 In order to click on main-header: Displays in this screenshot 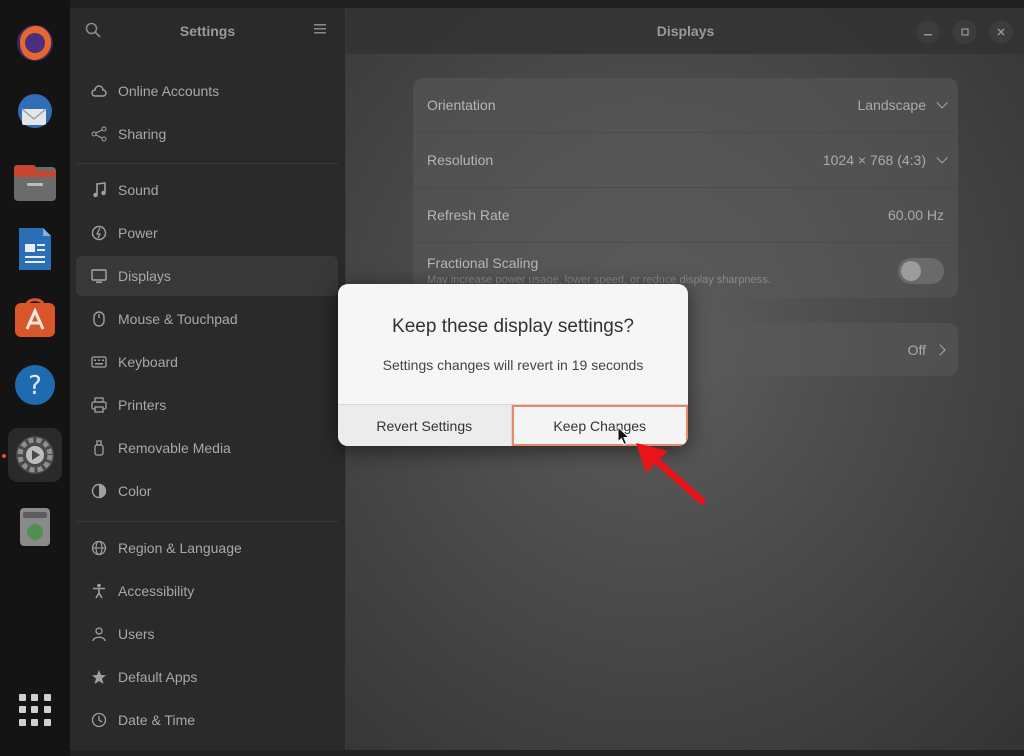, I will do `click(685, 31)`.